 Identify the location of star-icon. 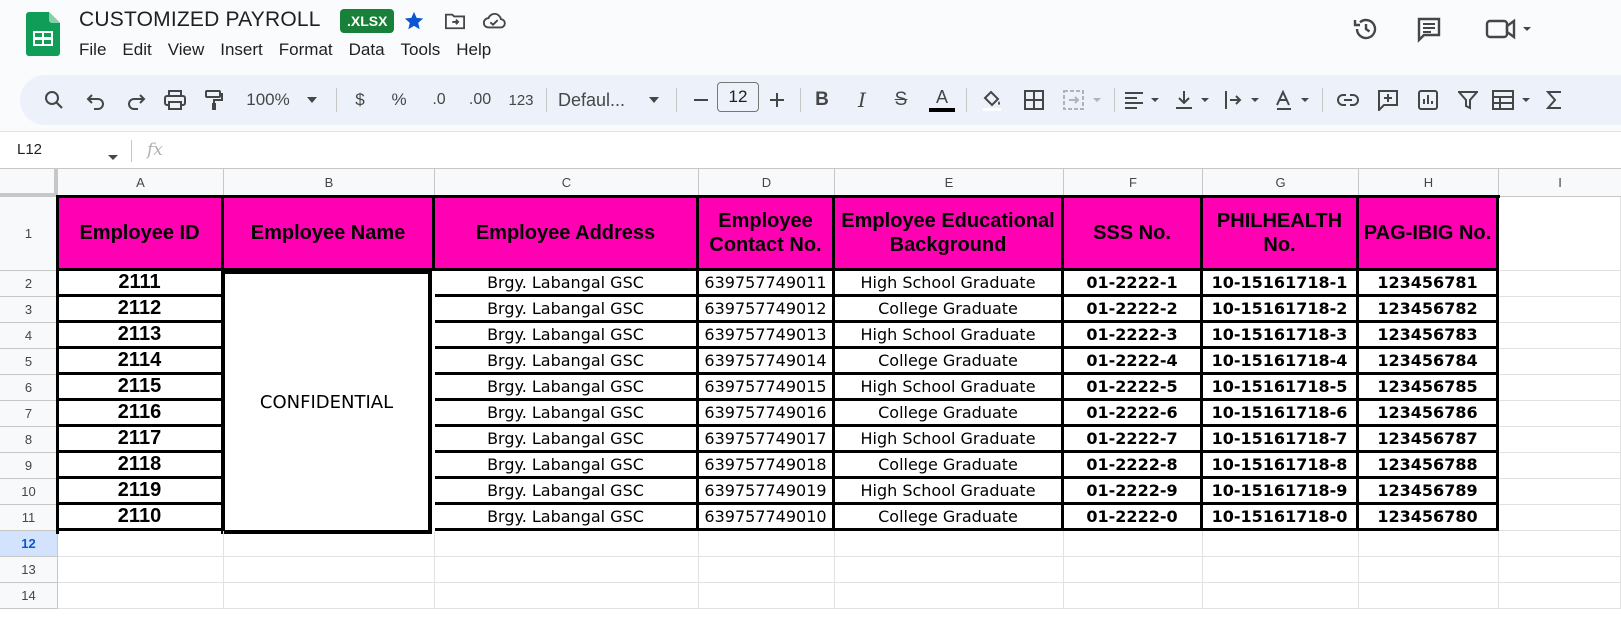
(414, 21).